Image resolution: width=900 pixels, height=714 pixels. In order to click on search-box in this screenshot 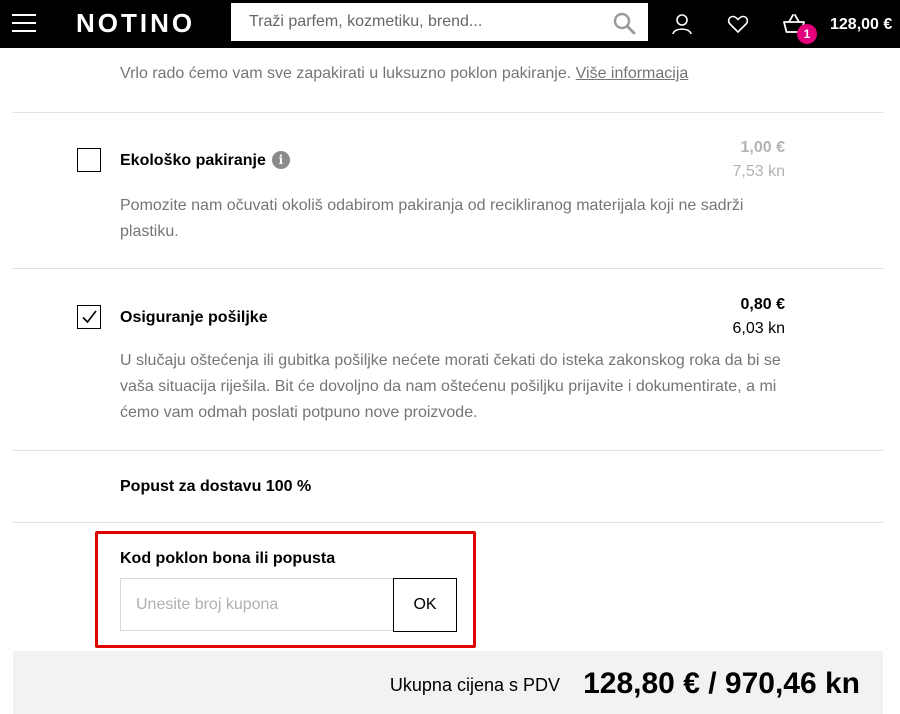, I will do `click(439, 22)`.